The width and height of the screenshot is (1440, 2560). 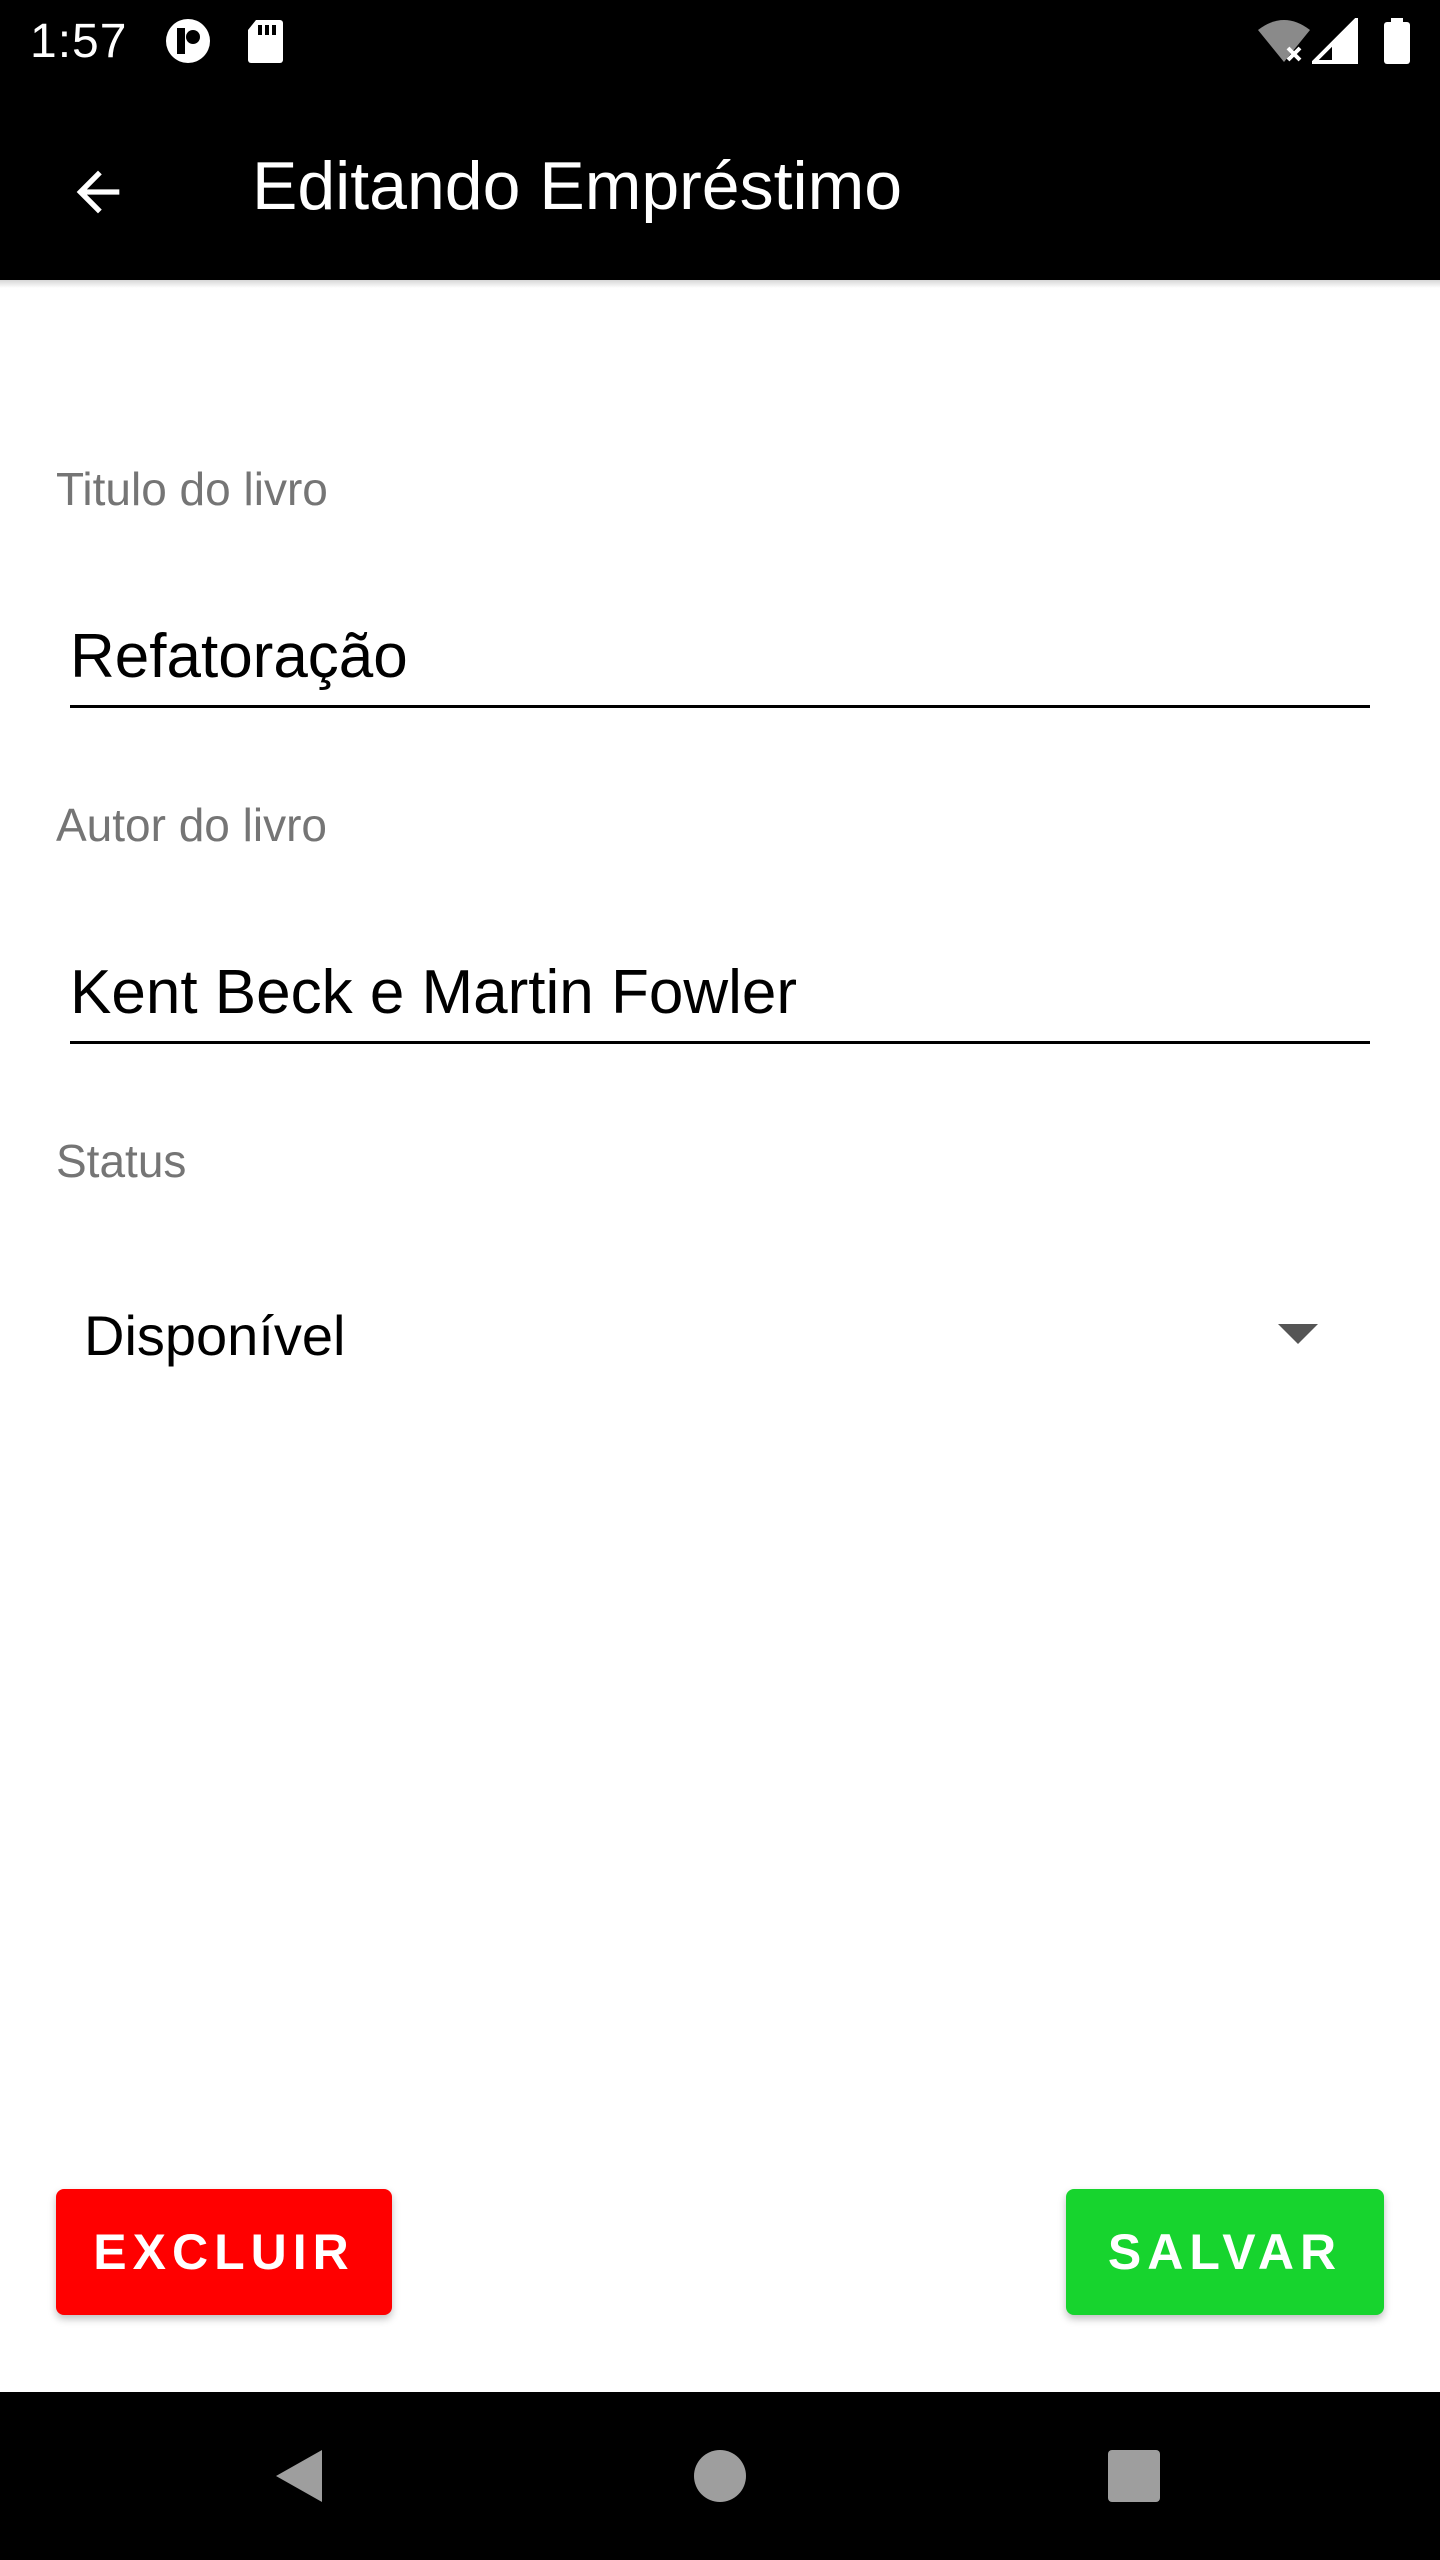 I want to click on nav-home-button, so click(x=720, y=2476).